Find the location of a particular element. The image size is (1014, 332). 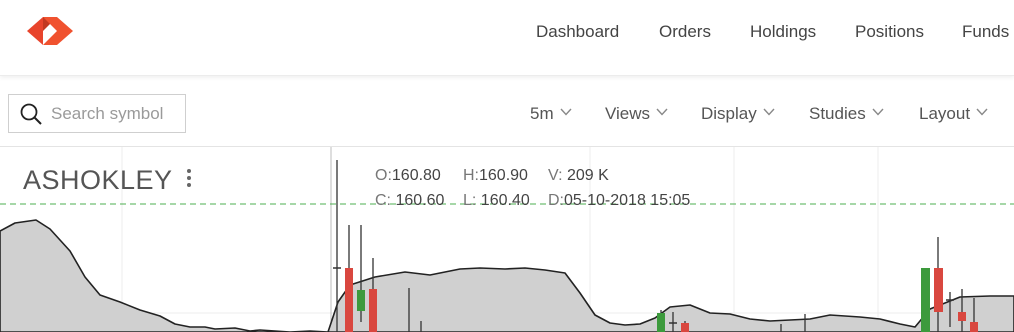

ohlc-close: C: 160.60 is located at coordinates (409, 201).